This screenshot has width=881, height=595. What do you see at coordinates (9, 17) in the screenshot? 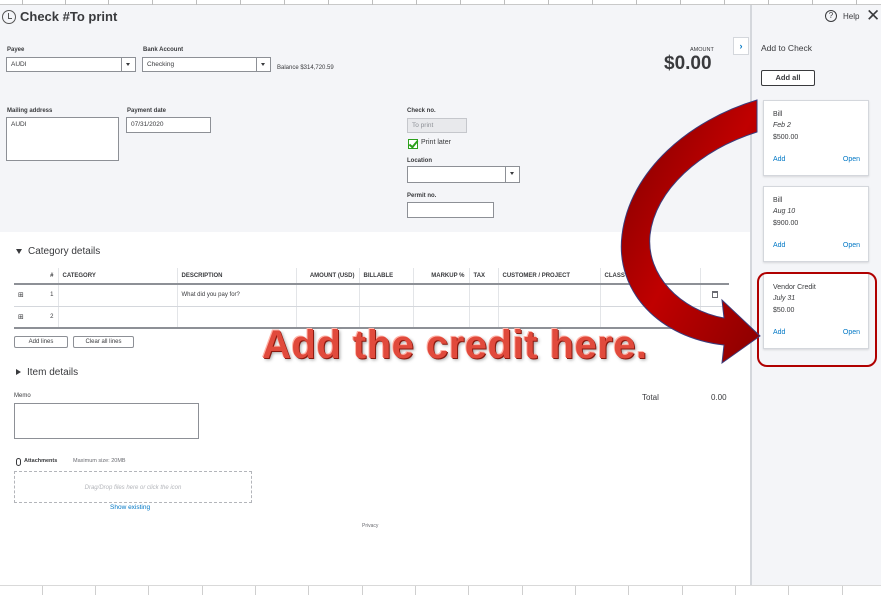
I see `history-icon` at bounding box center [9, 17].